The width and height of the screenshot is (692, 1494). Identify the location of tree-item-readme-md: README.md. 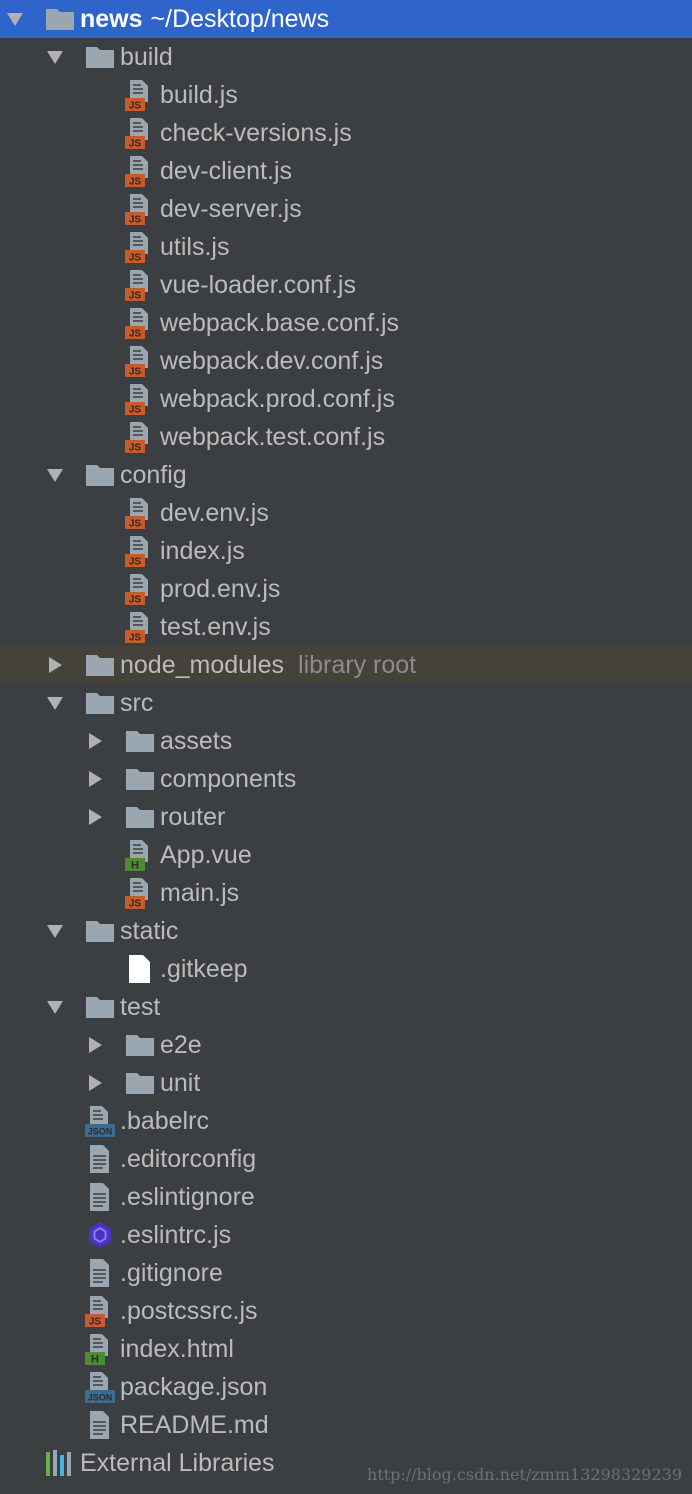
(346, 1425).